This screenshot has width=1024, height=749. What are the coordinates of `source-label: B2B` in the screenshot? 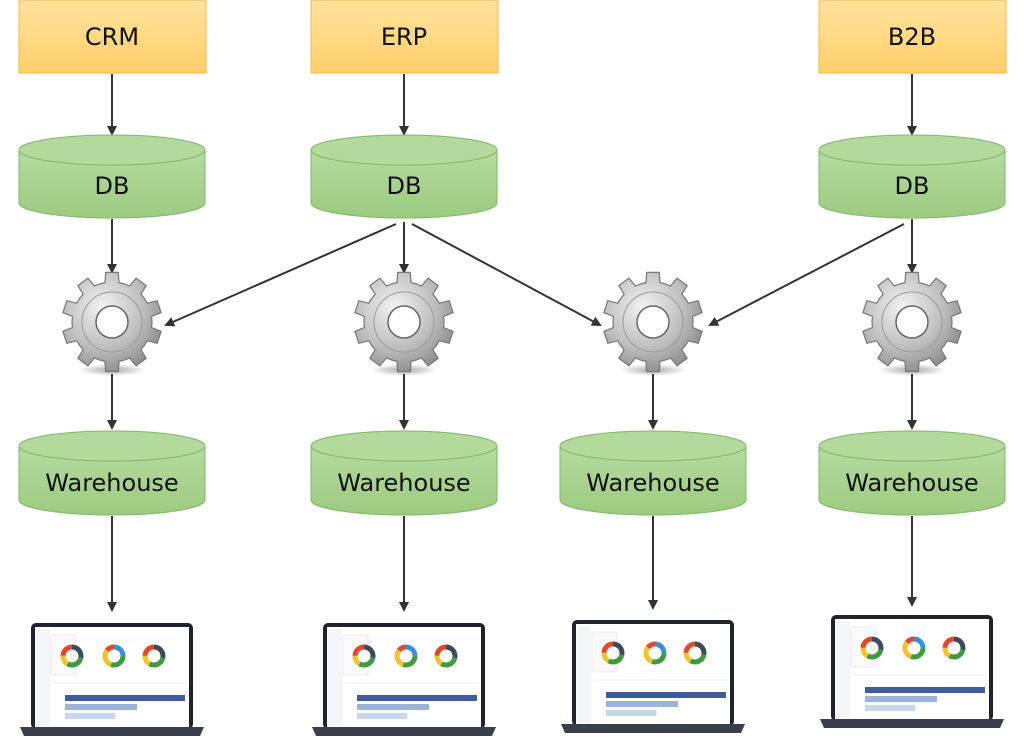 It's located at (912, 37).